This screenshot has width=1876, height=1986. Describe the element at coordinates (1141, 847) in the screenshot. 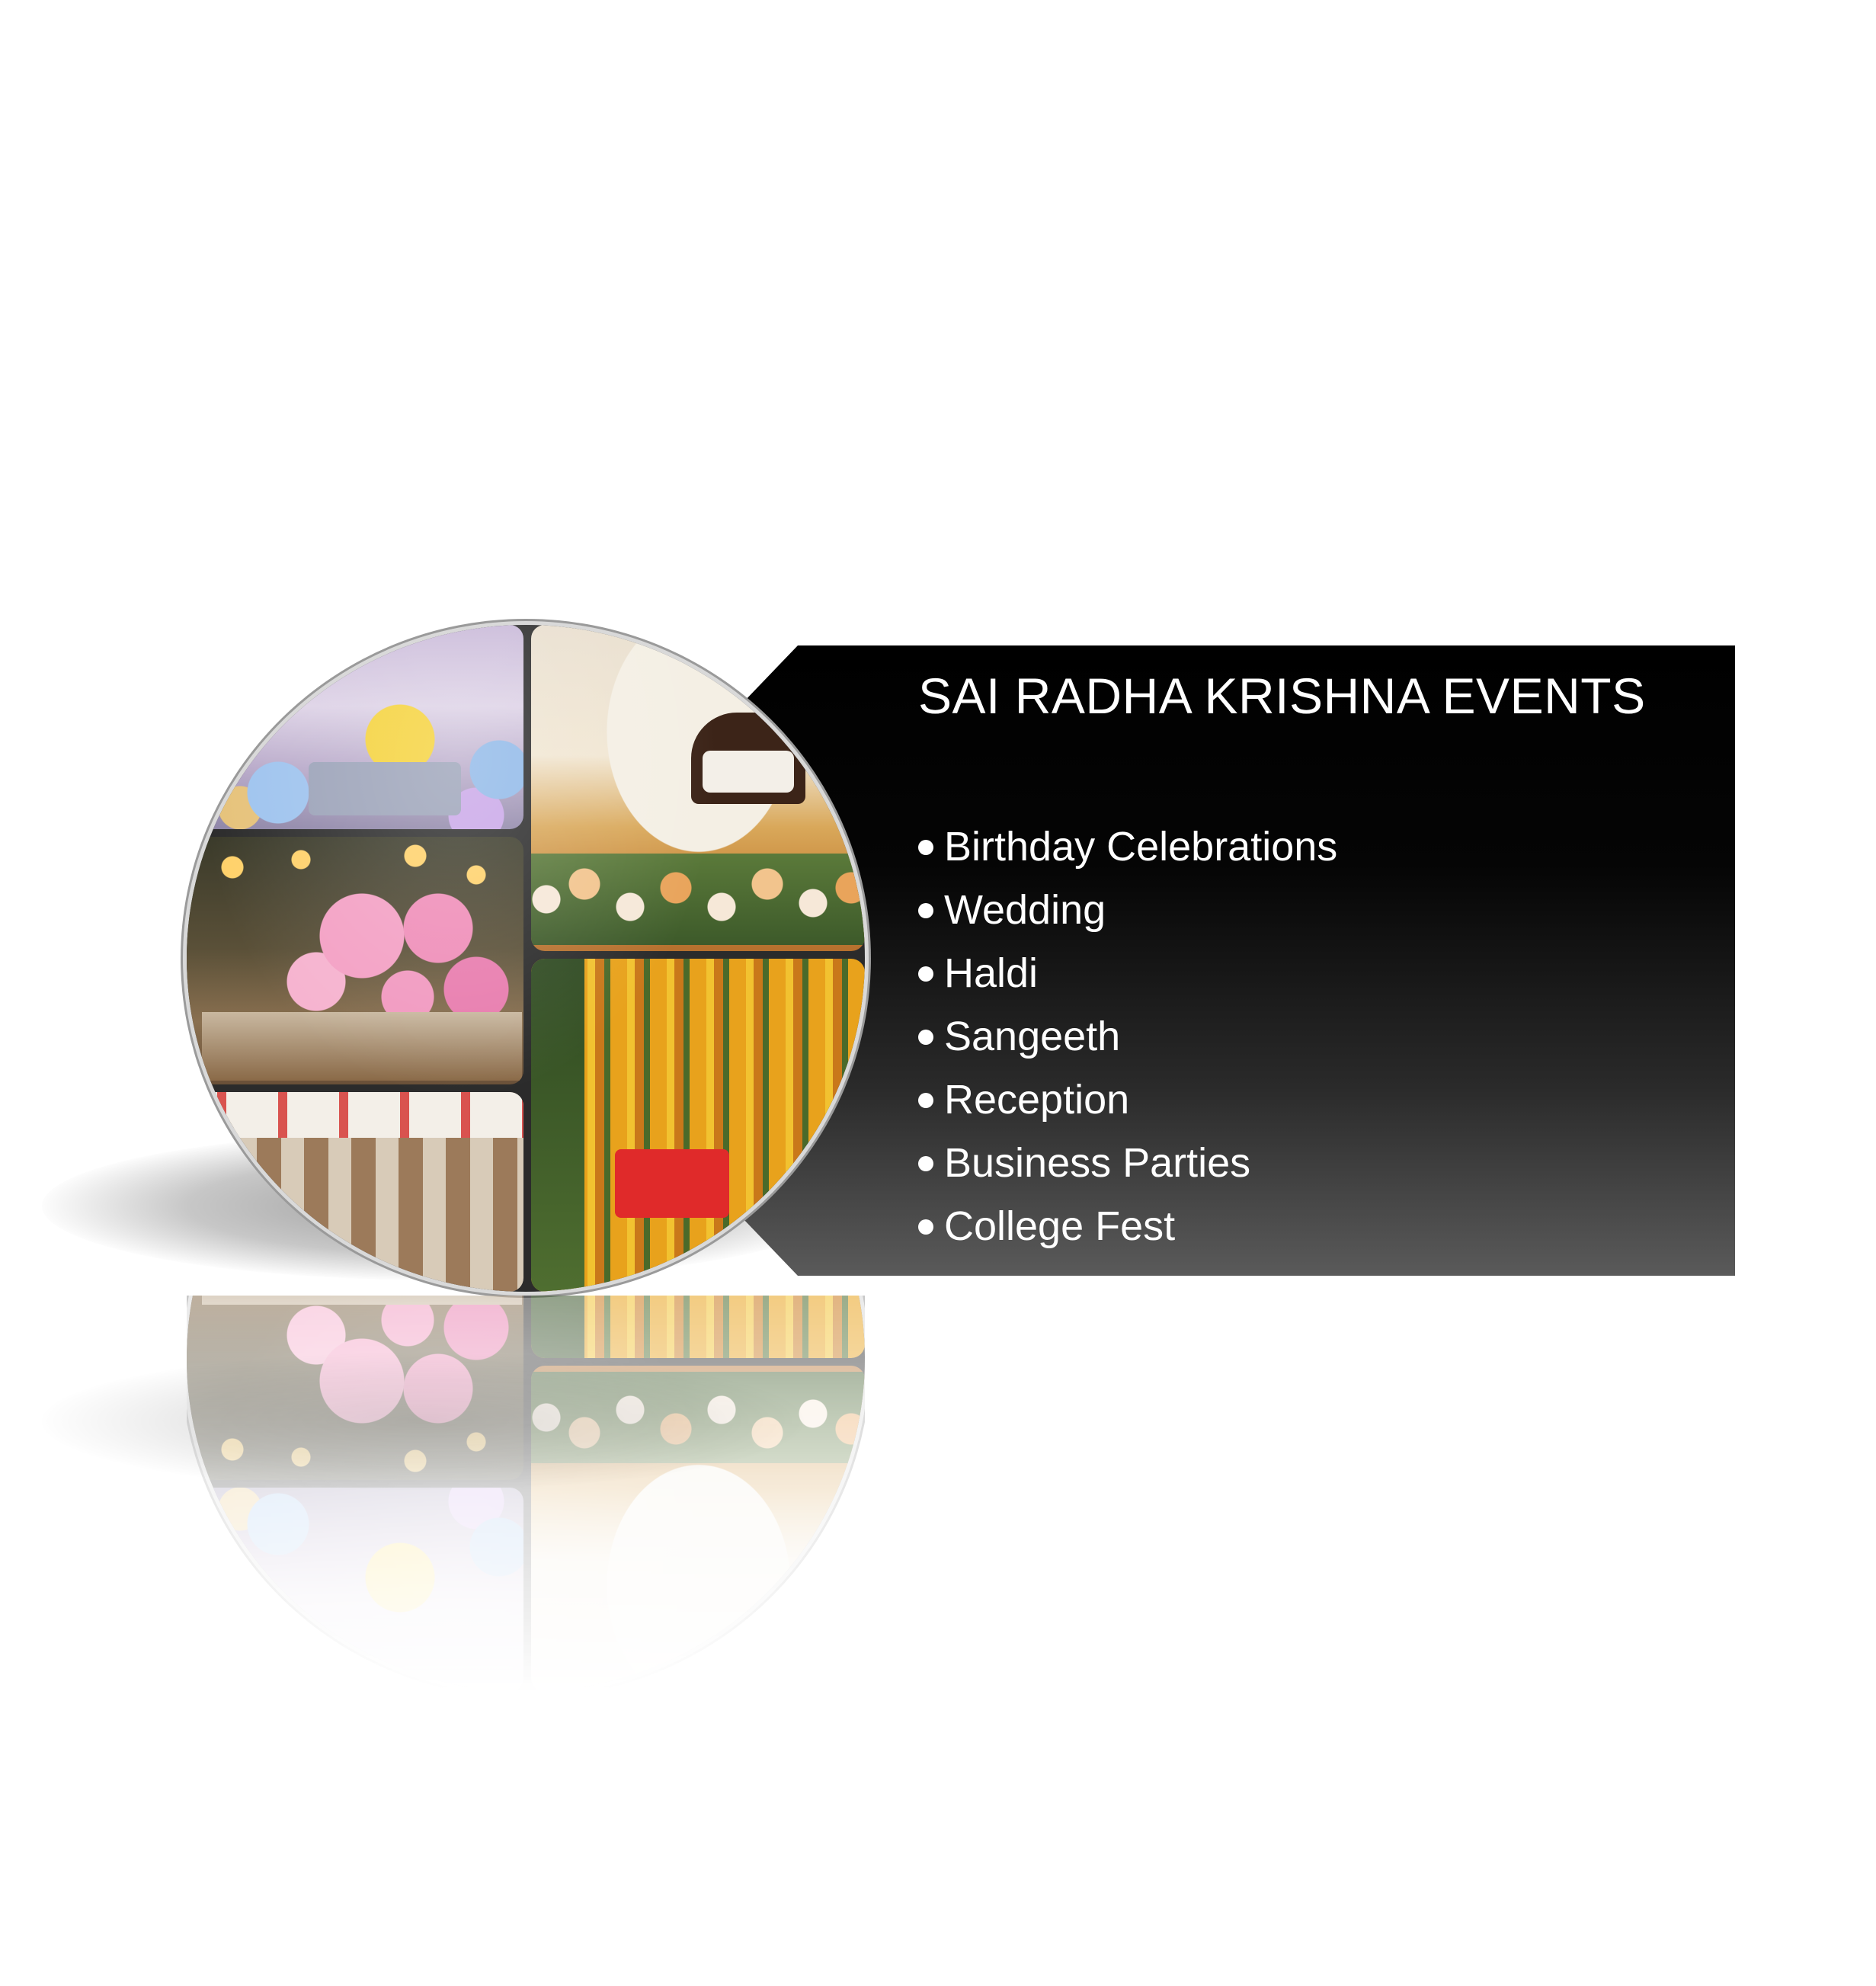

I see `service-label: Birthday Celebrations` at that location.